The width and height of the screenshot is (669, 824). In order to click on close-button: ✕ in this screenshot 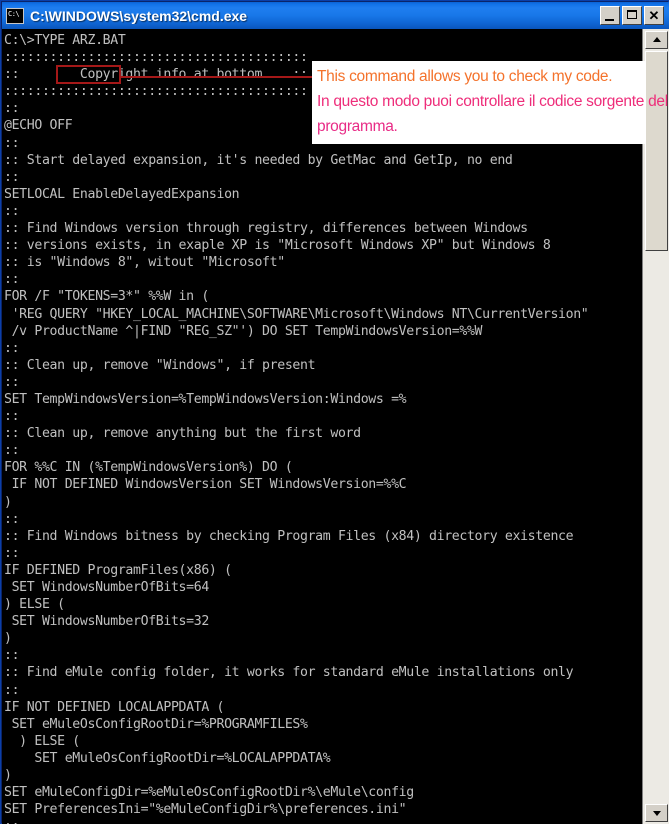, I will do `click(654, 15)`.